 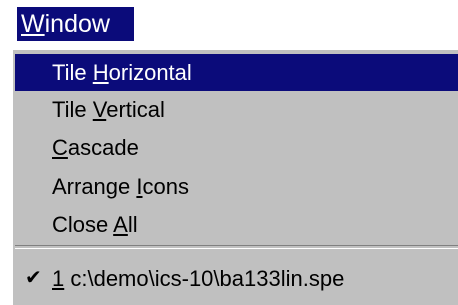 What do you see at coordinates (33, 278) in the screenshot?
I see `checkmark-icon: ✔` at bounding box center [33, 278].